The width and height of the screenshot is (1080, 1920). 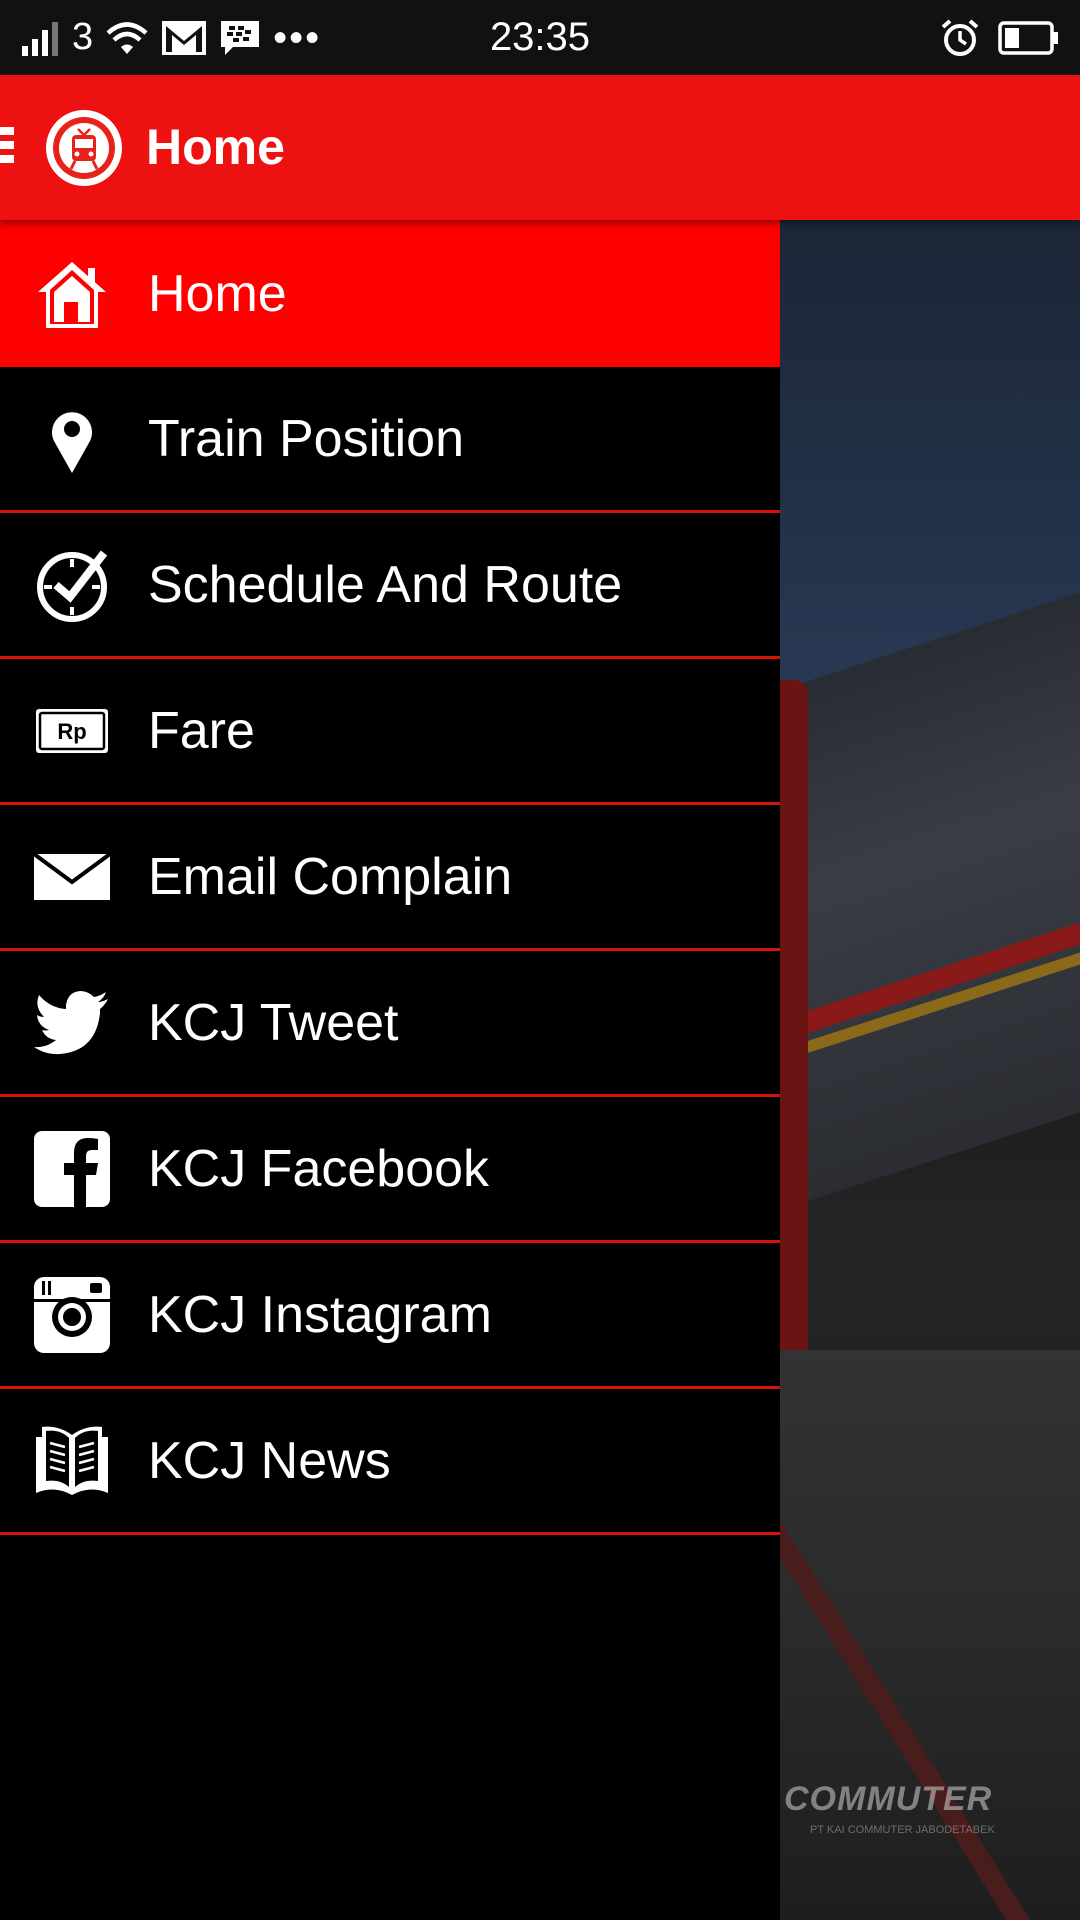 What do you see at coordinates (319, 1168) in the screenshot?
I see `drawer-item-label: KCJ Facebook` at bounding box center [319, 1168].